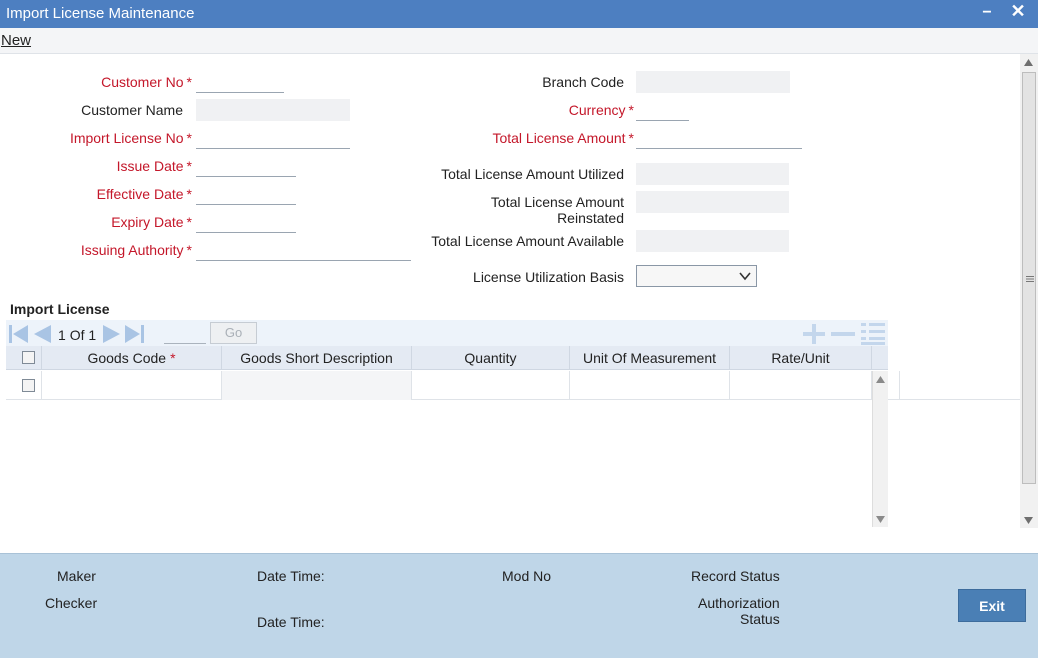 The width and height of the screenshot is (1038, 658). I want to click on total-license-amount-reinstated-field, so click(712, 202).